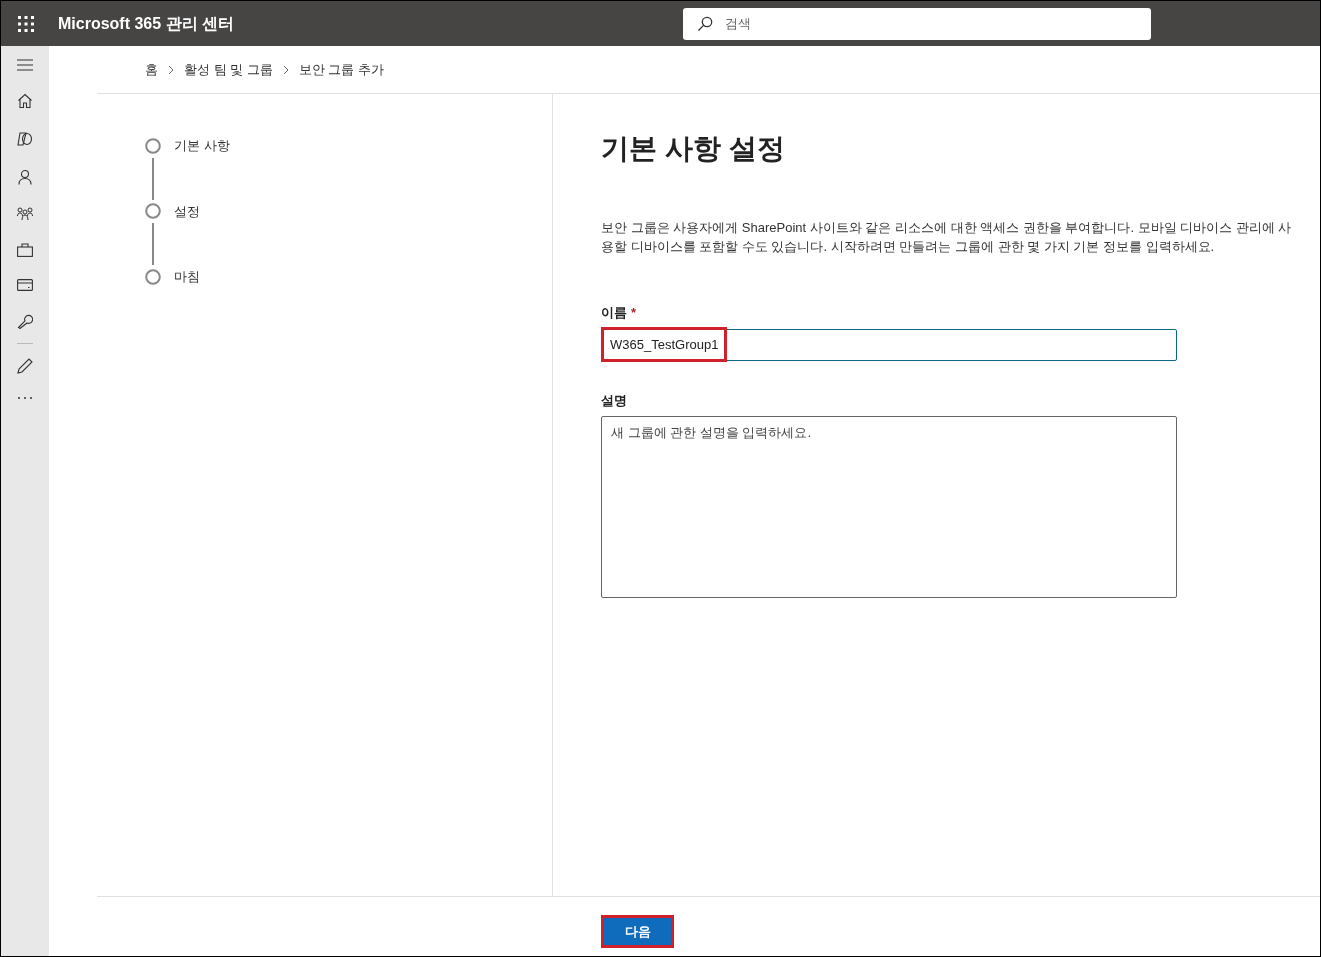 The image size is (1321, 957). Describe the element at coordinates (889, 507) in the screenshot. I see `description-field: 새 그룹에 관한 설명을 입력하세요.` at that location.